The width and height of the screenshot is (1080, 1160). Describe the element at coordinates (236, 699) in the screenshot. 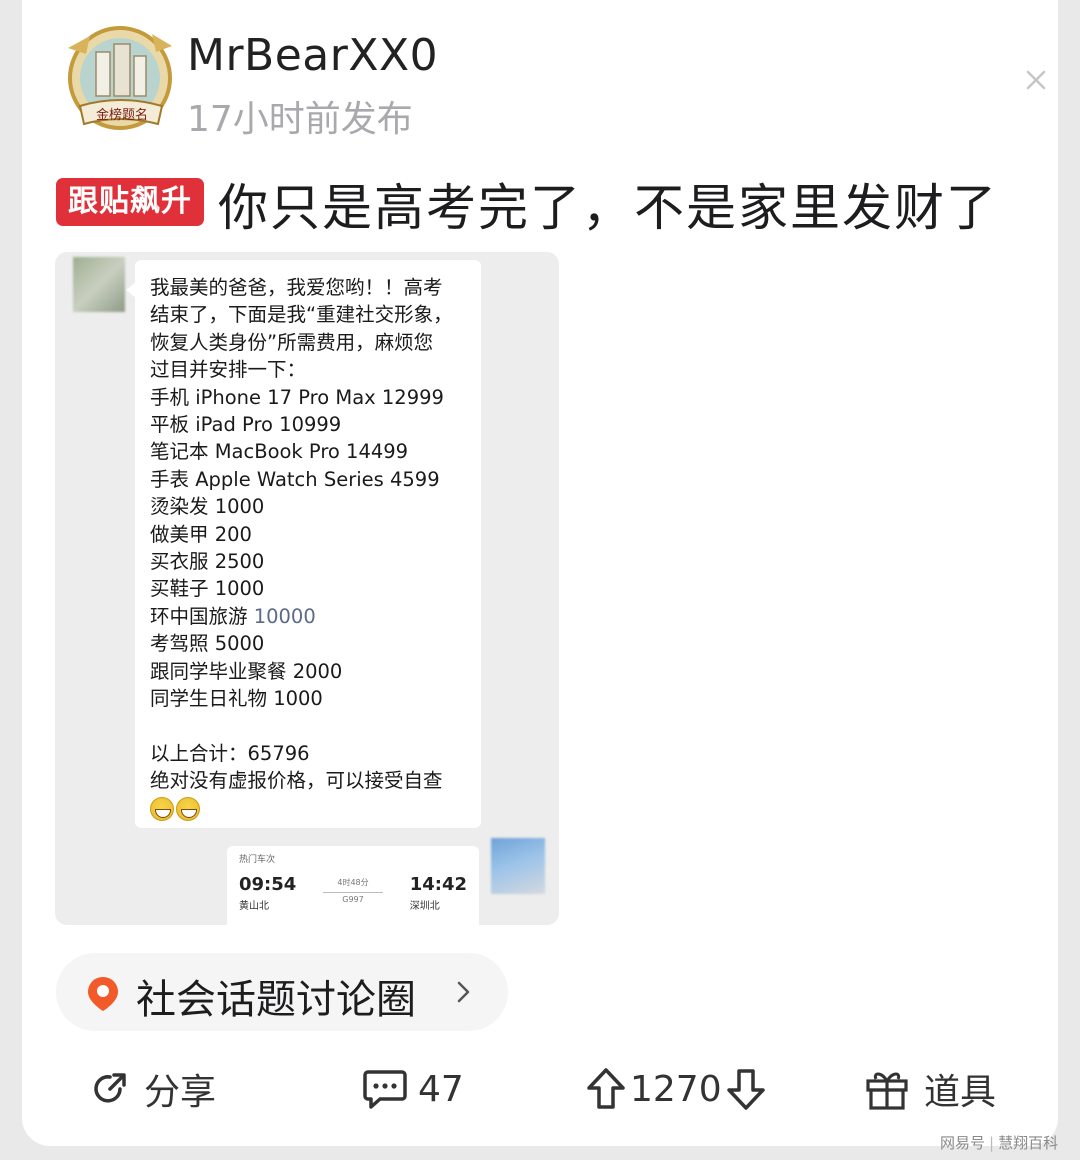

I see `message-line: 同学生日礼物 1000` at that location.